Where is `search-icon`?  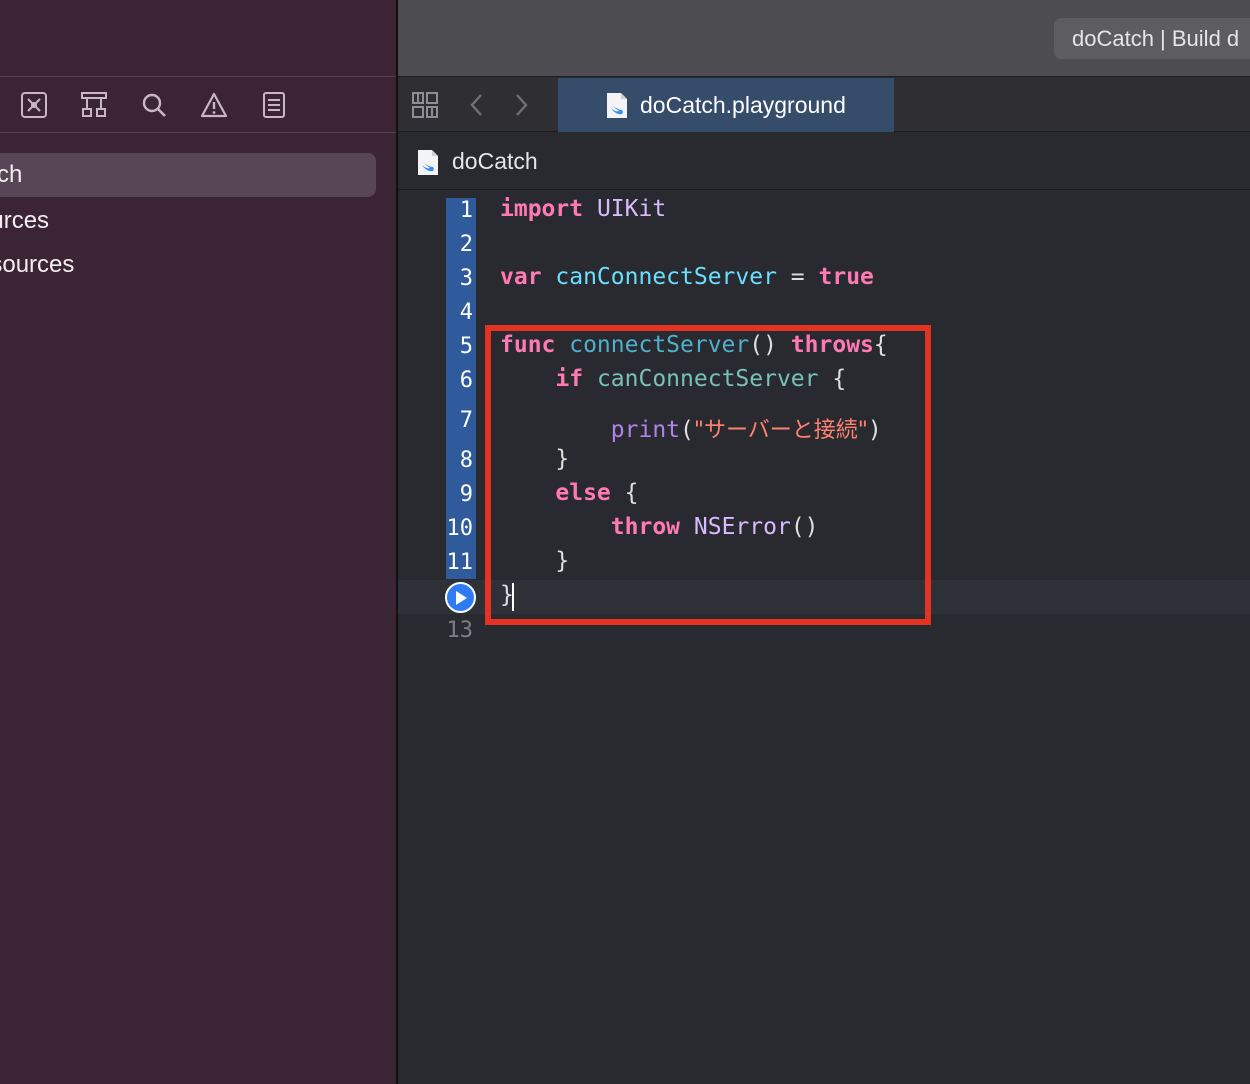
search-icon is located at coordinates (154, 105).